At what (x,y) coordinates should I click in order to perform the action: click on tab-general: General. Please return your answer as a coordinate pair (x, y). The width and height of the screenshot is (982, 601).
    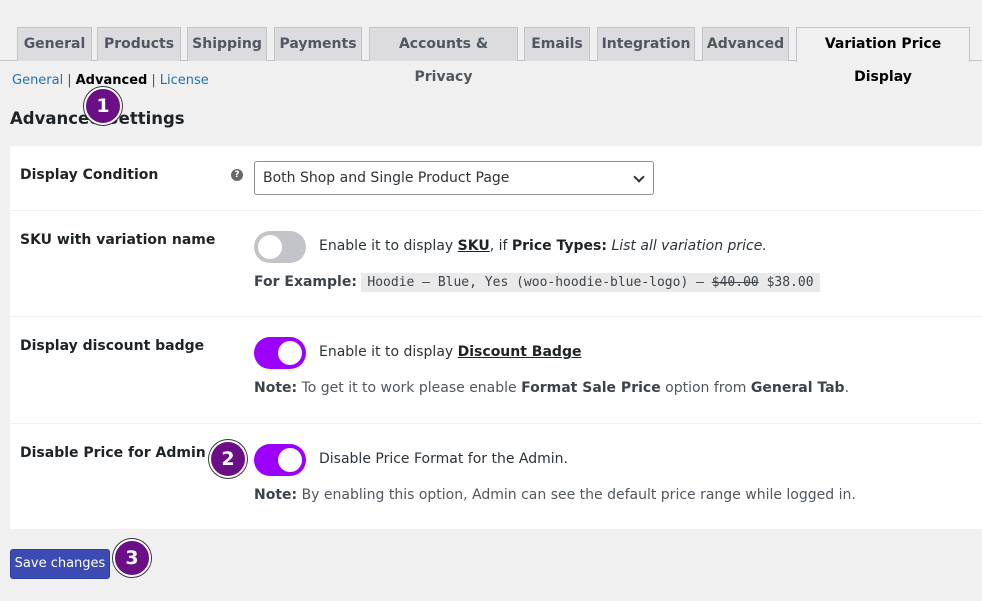
    Looking at the image, I should click on (54, 44).